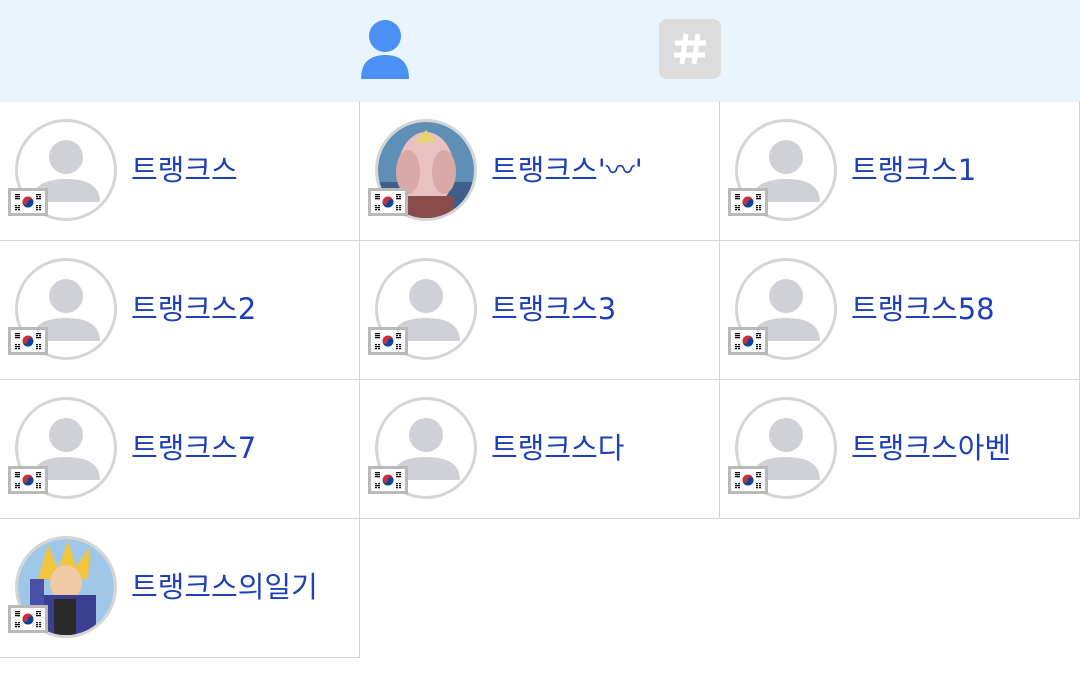 The image size is (1080, 699). I want to click on username-label: 트랭크스다, so click(558, 448).